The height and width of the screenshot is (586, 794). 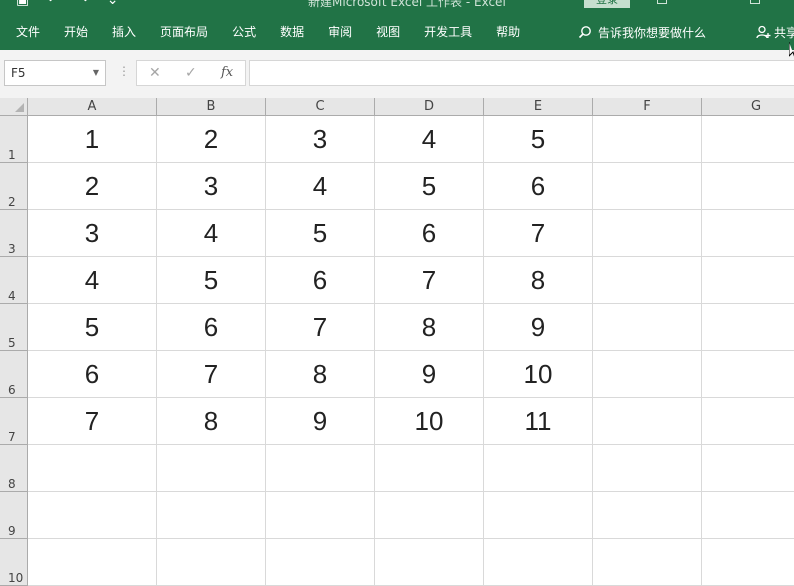 What do you see at coordinates (55, 73) in the screenshot?
I see `name-box: F5 ▼` at bounding box center [55, 73].